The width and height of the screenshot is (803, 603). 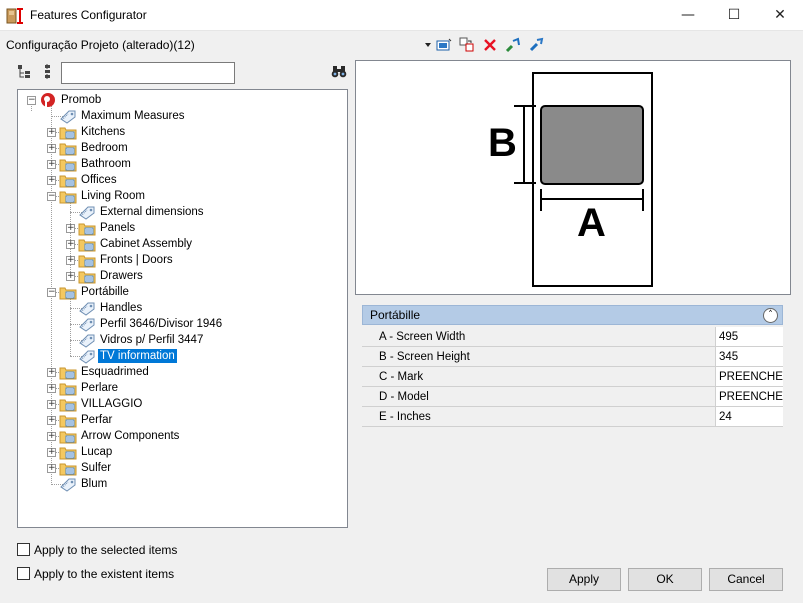 I want to click on export-icon, so click(x=536, y=45).